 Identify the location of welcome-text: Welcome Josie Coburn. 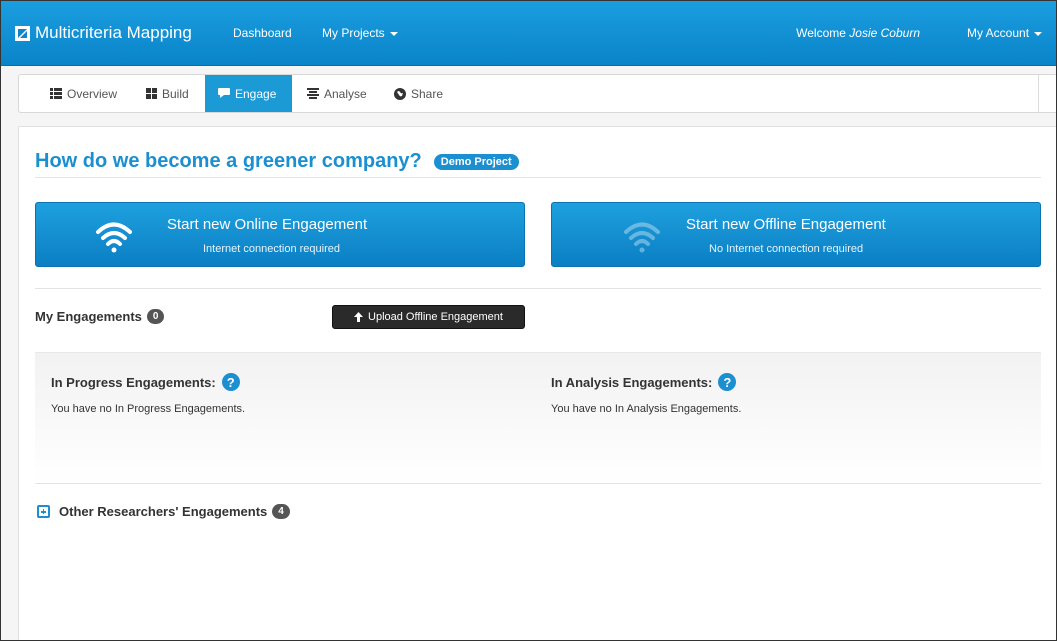
(858, 33).